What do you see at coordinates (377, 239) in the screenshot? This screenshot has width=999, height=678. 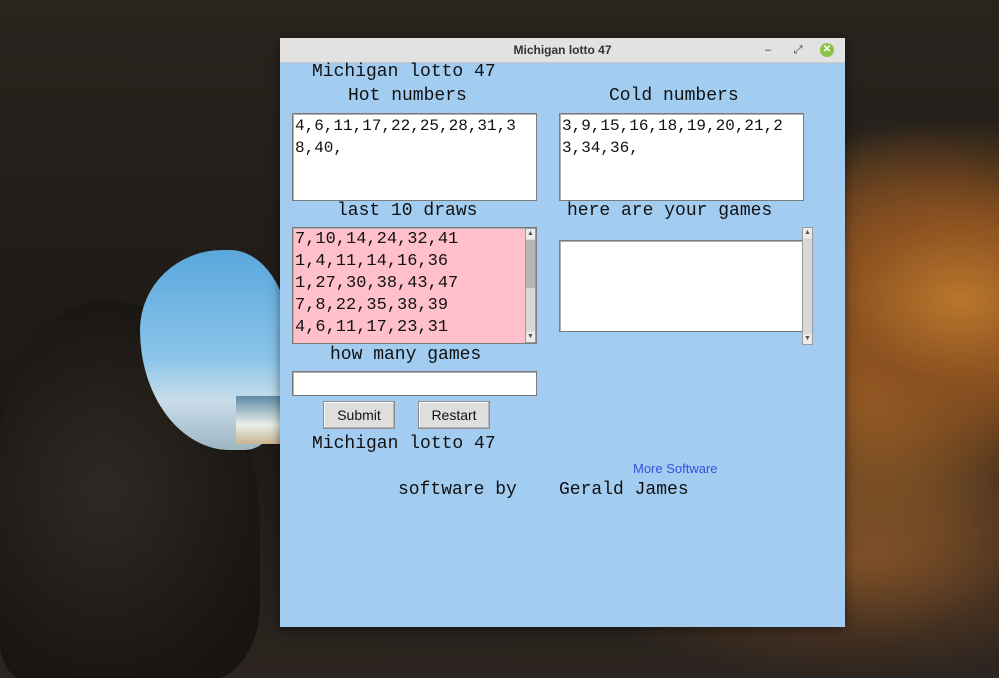 I see `draw-row: 7,10,14,24,32,41` at bounding box center [377, 239].